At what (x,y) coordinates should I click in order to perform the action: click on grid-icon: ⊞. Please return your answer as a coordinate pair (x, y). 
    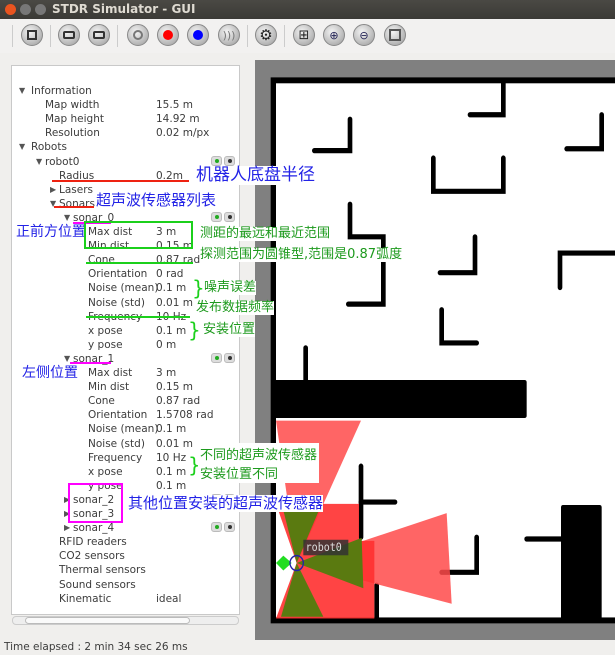
    Looking at the image, I should click on (304, 35).